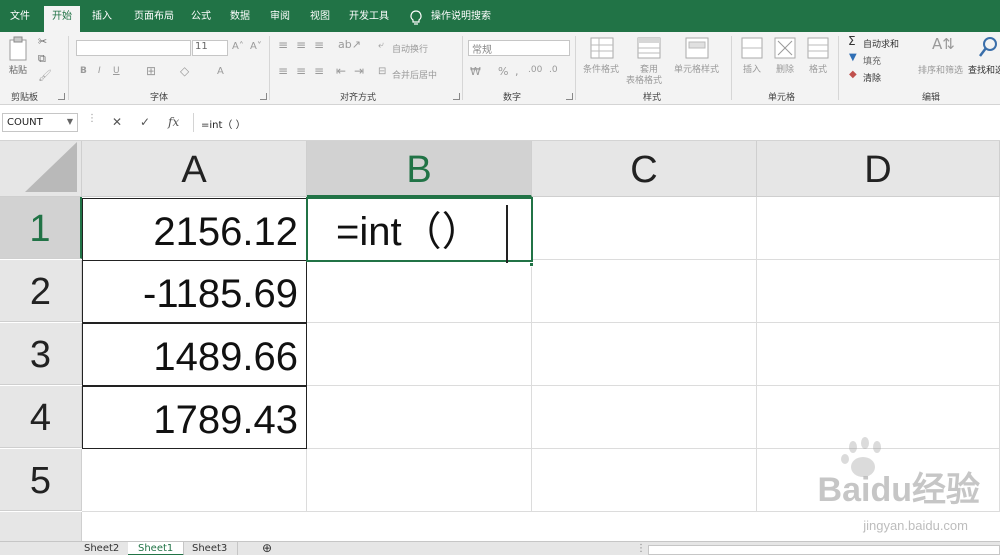 This screenshot has height=555, width=1000. What do you see at coordinates (320, 17) in the screenshot?
I see `tab-view: 视图` at bounding box center [320, 17].